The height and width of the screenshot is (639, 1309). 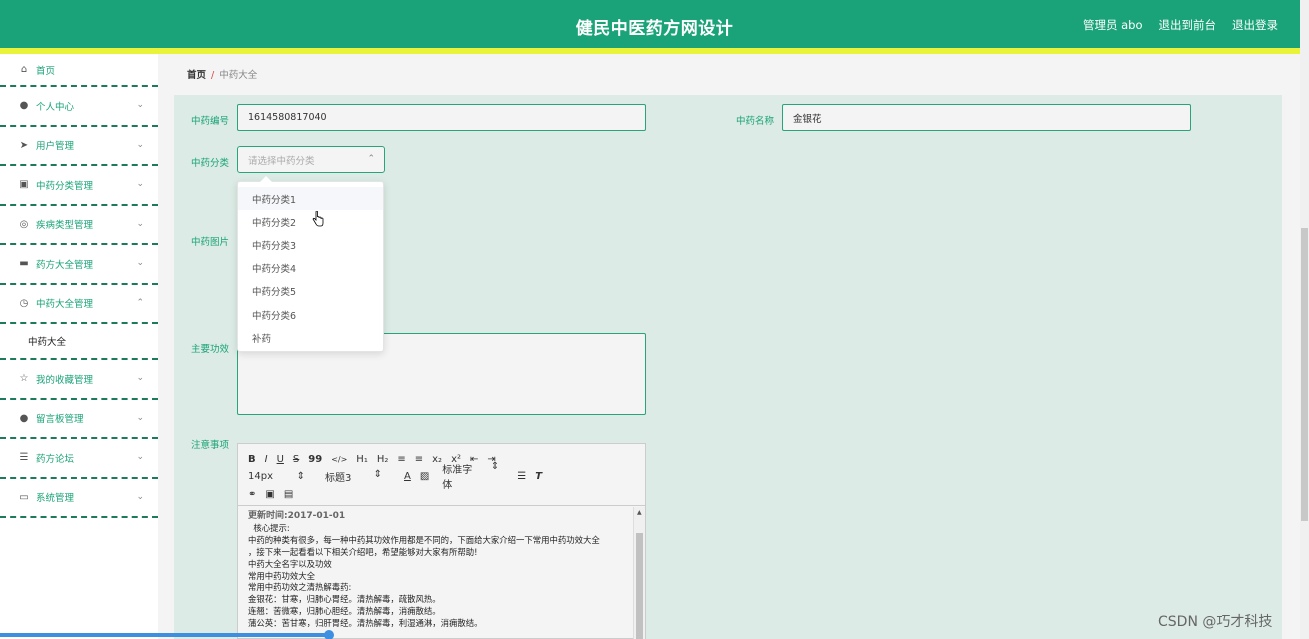 What do you see at coordinates (24, 145) in the screenshot?
I see `send-icon: ➤` at bounding box center [24, 145].